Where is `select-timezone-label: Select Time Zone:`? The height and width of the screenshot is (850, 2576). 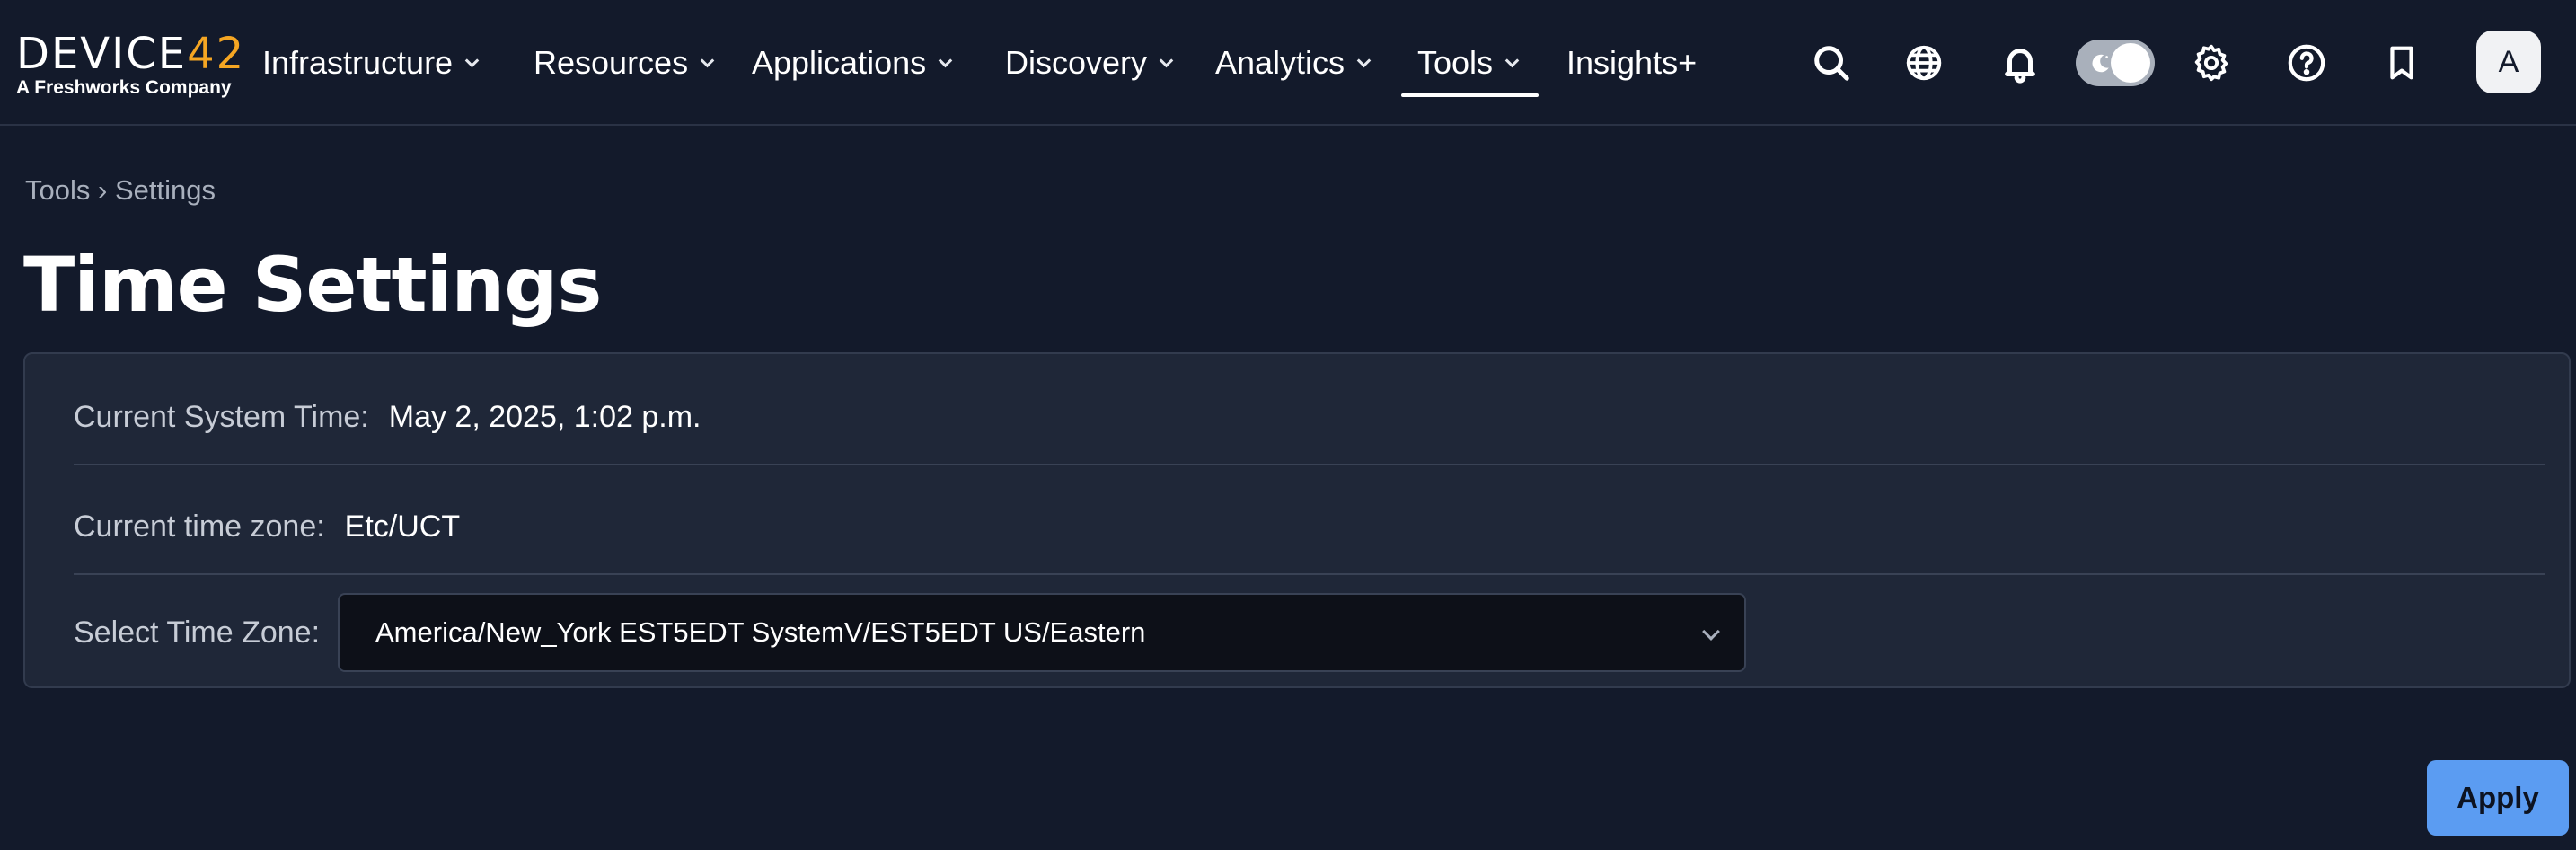 select-timezone-label: Select Time Zone: is located at coordinates (197, 632).